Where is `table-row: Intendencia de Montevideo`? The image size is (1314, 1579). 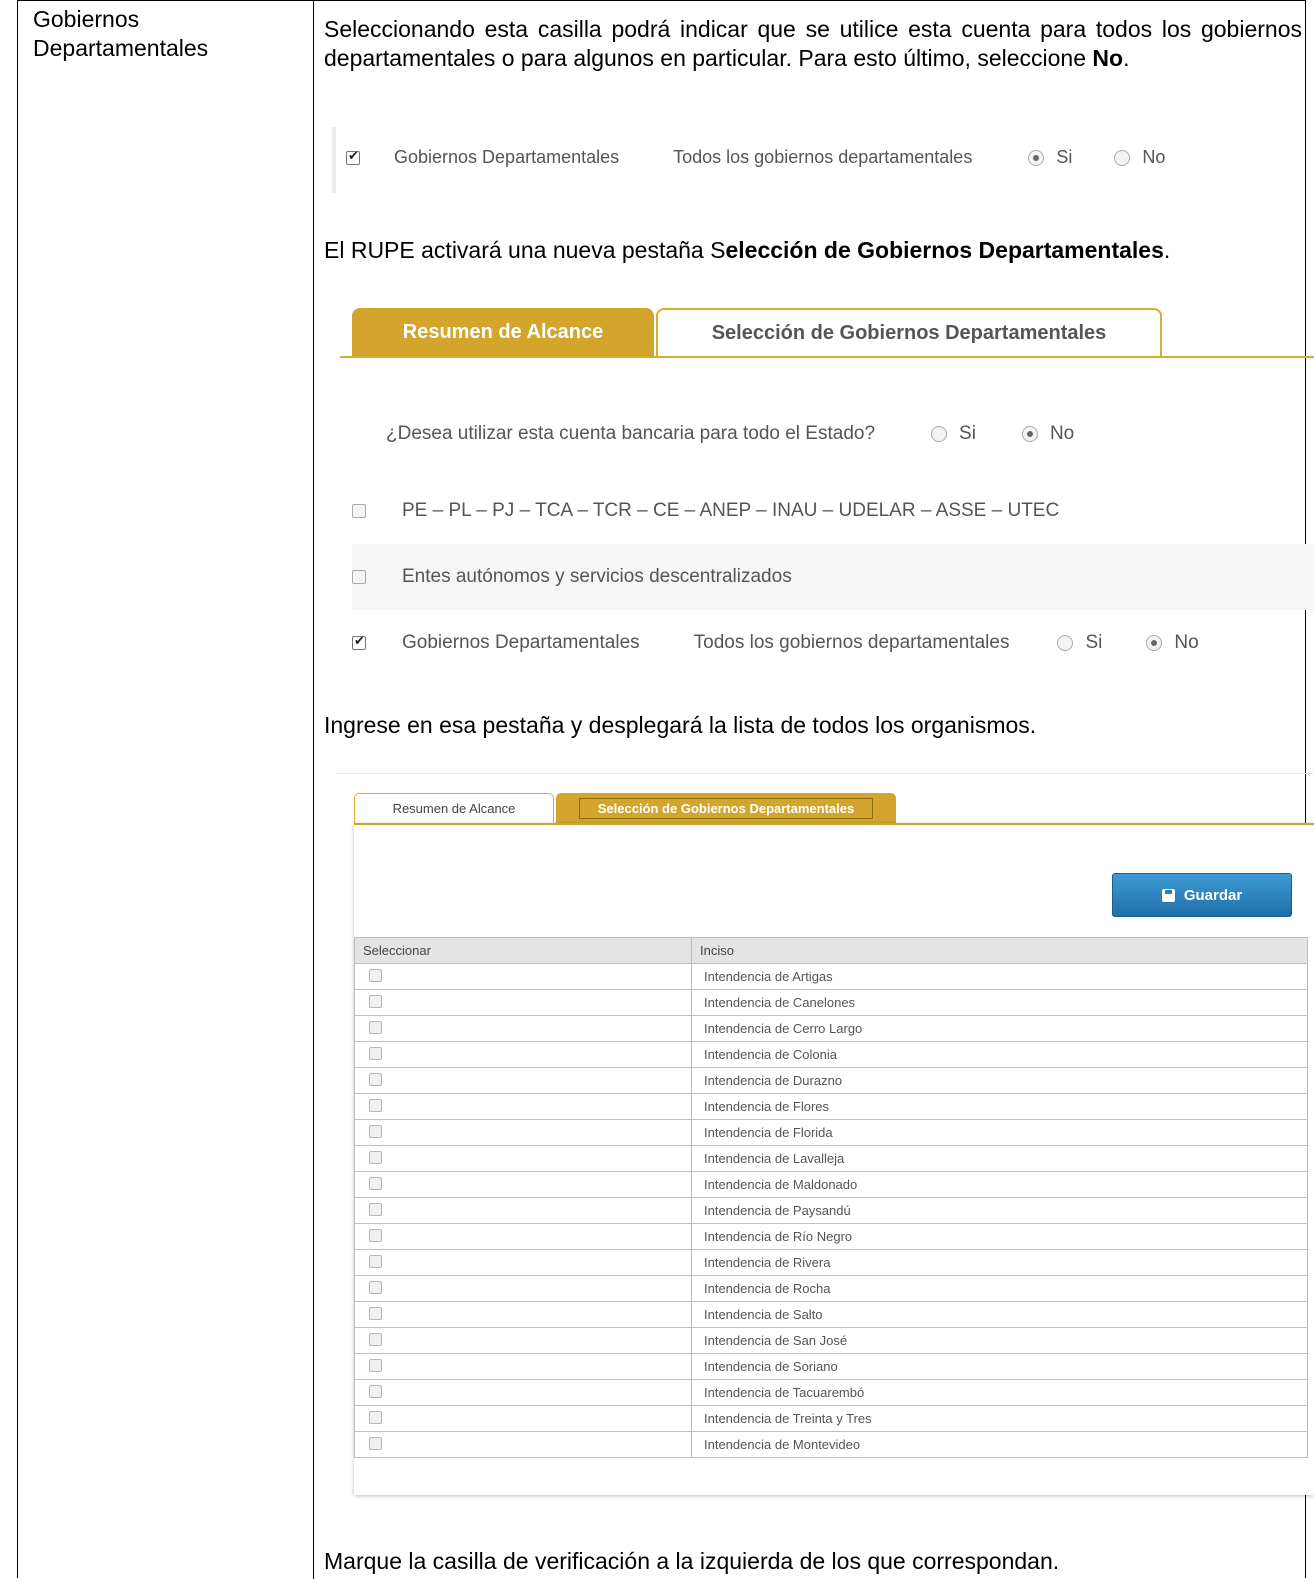
table-row: Intendencia de Montevideo is located at coordinates (831, 1444).